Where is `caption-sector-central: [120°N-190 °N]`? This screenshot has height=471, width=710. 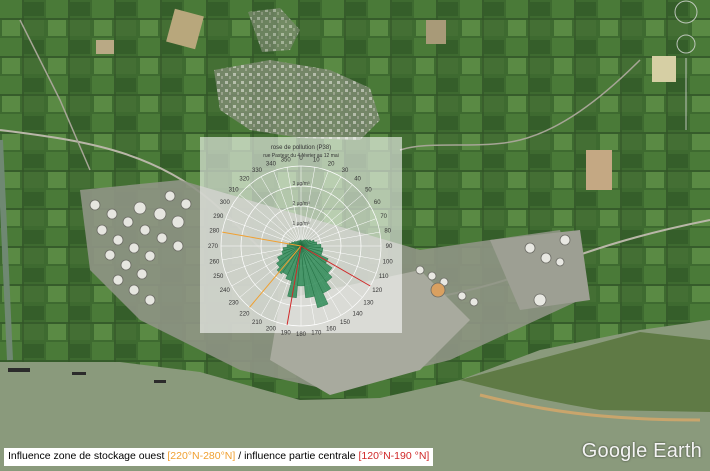
caption-sector-central: [120°N-190 °N] is located at coordinates (394, 456).